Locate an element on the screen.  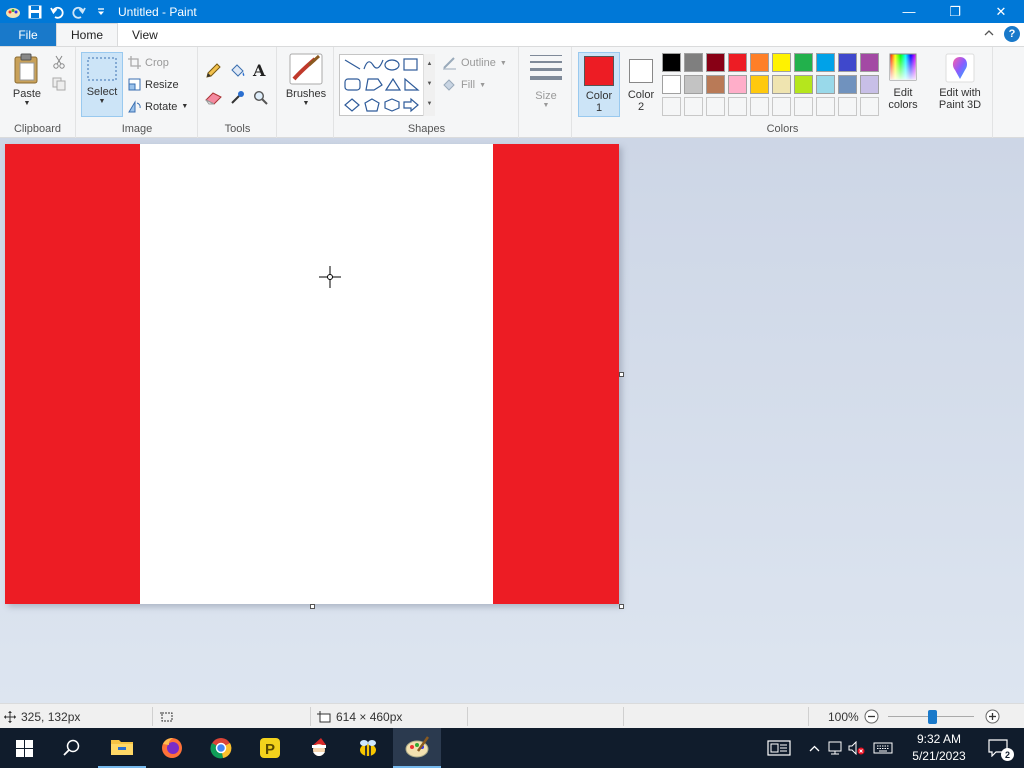
scroll-down-icon: ▼ is located at coordinates (430, 84).